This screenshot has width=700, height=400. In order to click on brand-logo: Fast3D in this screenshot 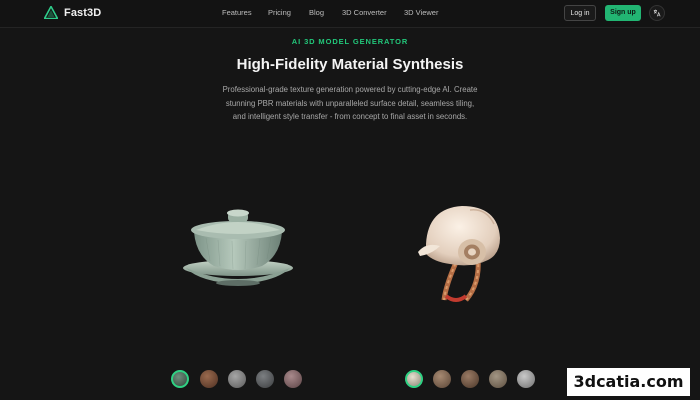, I will do `click(72, 12)`.